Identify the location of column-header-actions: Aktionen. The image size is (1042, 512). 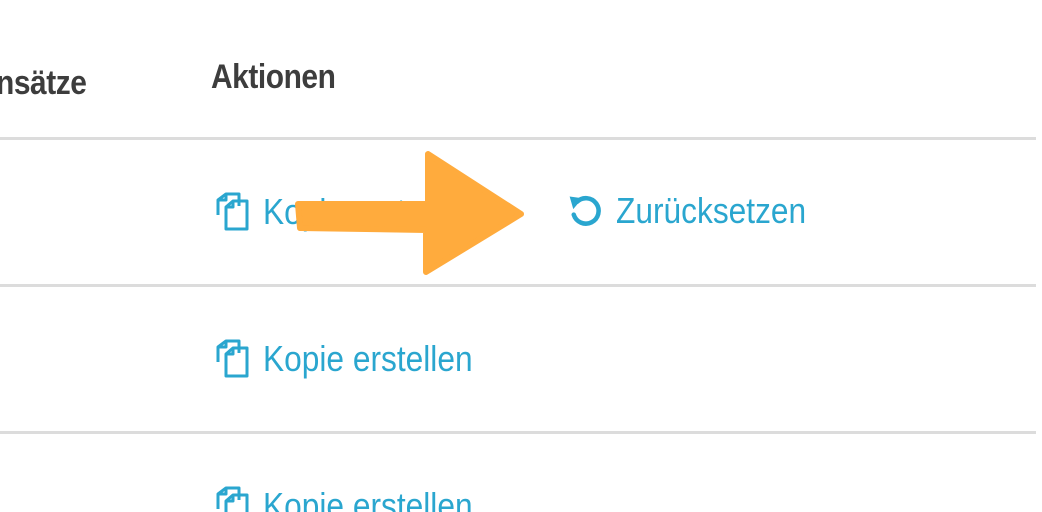
(273, 77).